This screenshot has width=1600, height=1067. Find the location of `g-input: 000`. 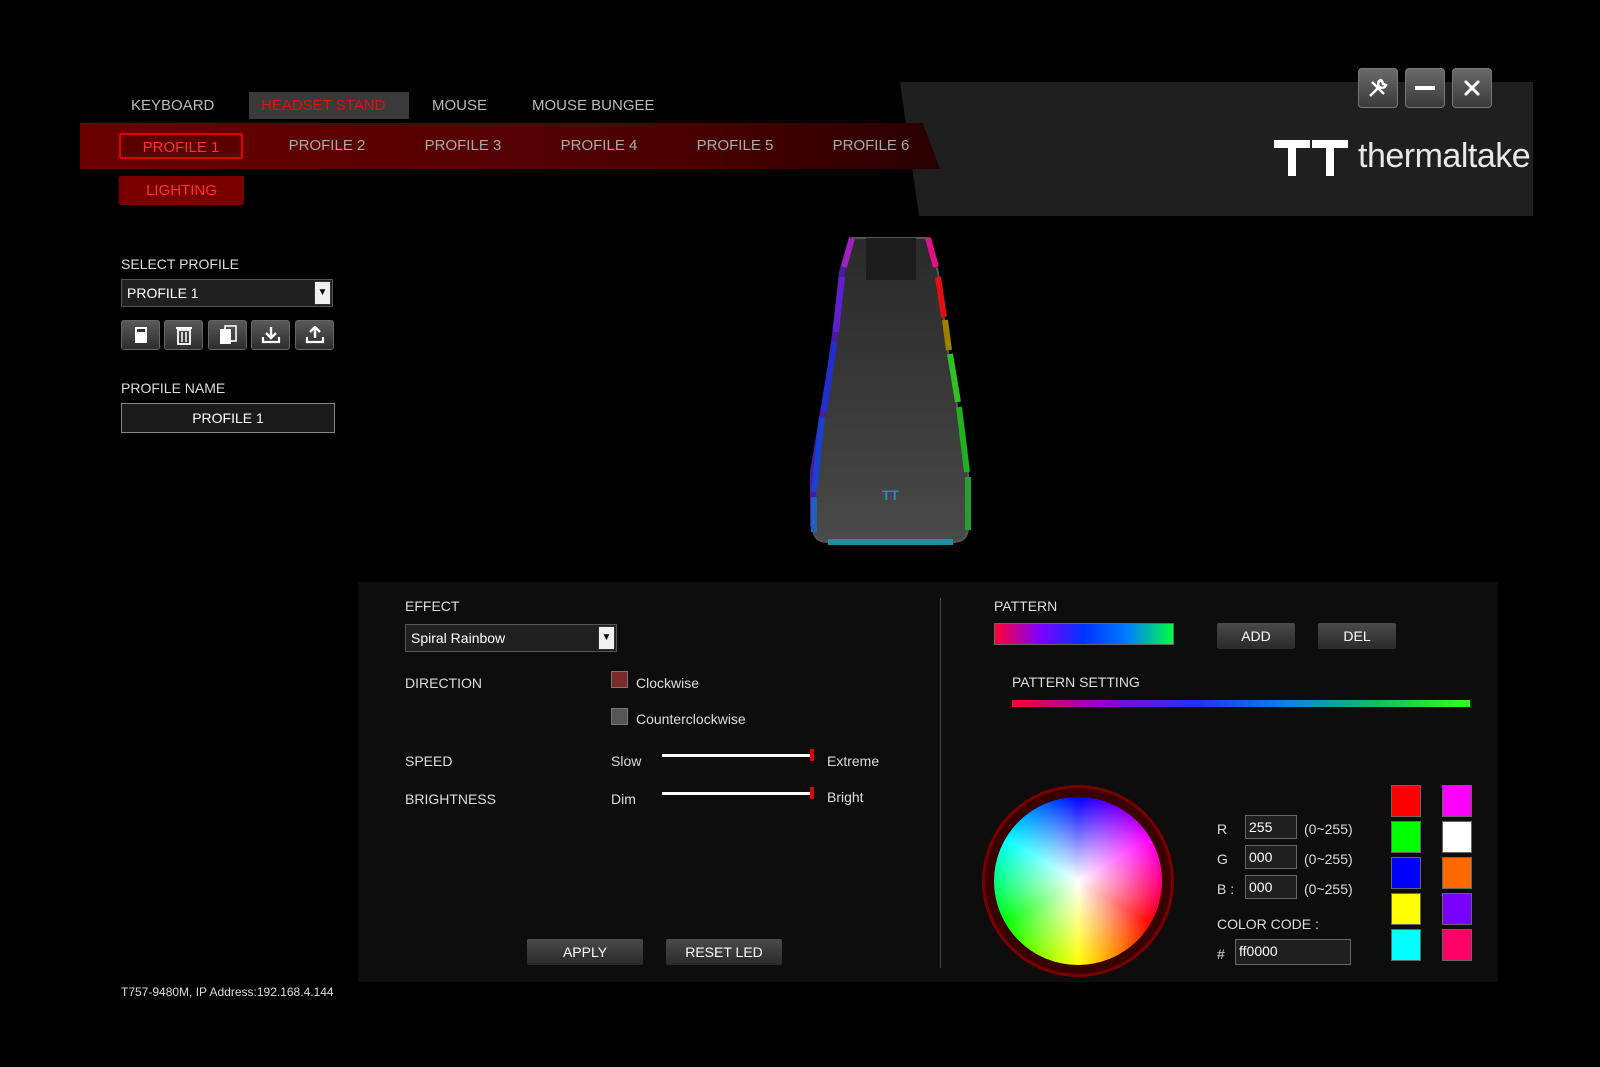

g-input: 000 is located at coordinates (1271, 857).